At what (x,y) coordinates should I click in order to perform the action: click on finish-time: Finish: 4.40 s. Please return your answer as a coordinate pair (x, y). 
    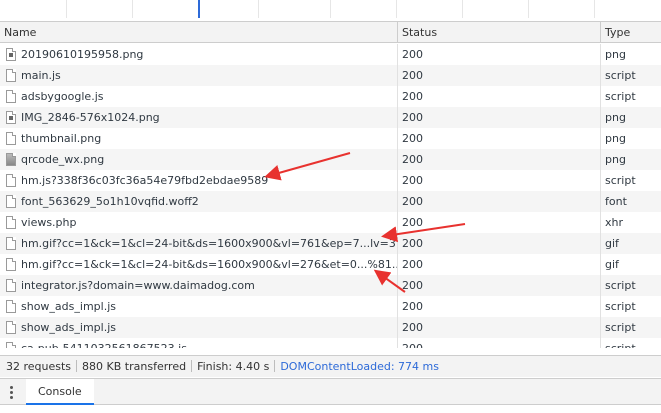
    Looking at the image, I should click on (233, 366).